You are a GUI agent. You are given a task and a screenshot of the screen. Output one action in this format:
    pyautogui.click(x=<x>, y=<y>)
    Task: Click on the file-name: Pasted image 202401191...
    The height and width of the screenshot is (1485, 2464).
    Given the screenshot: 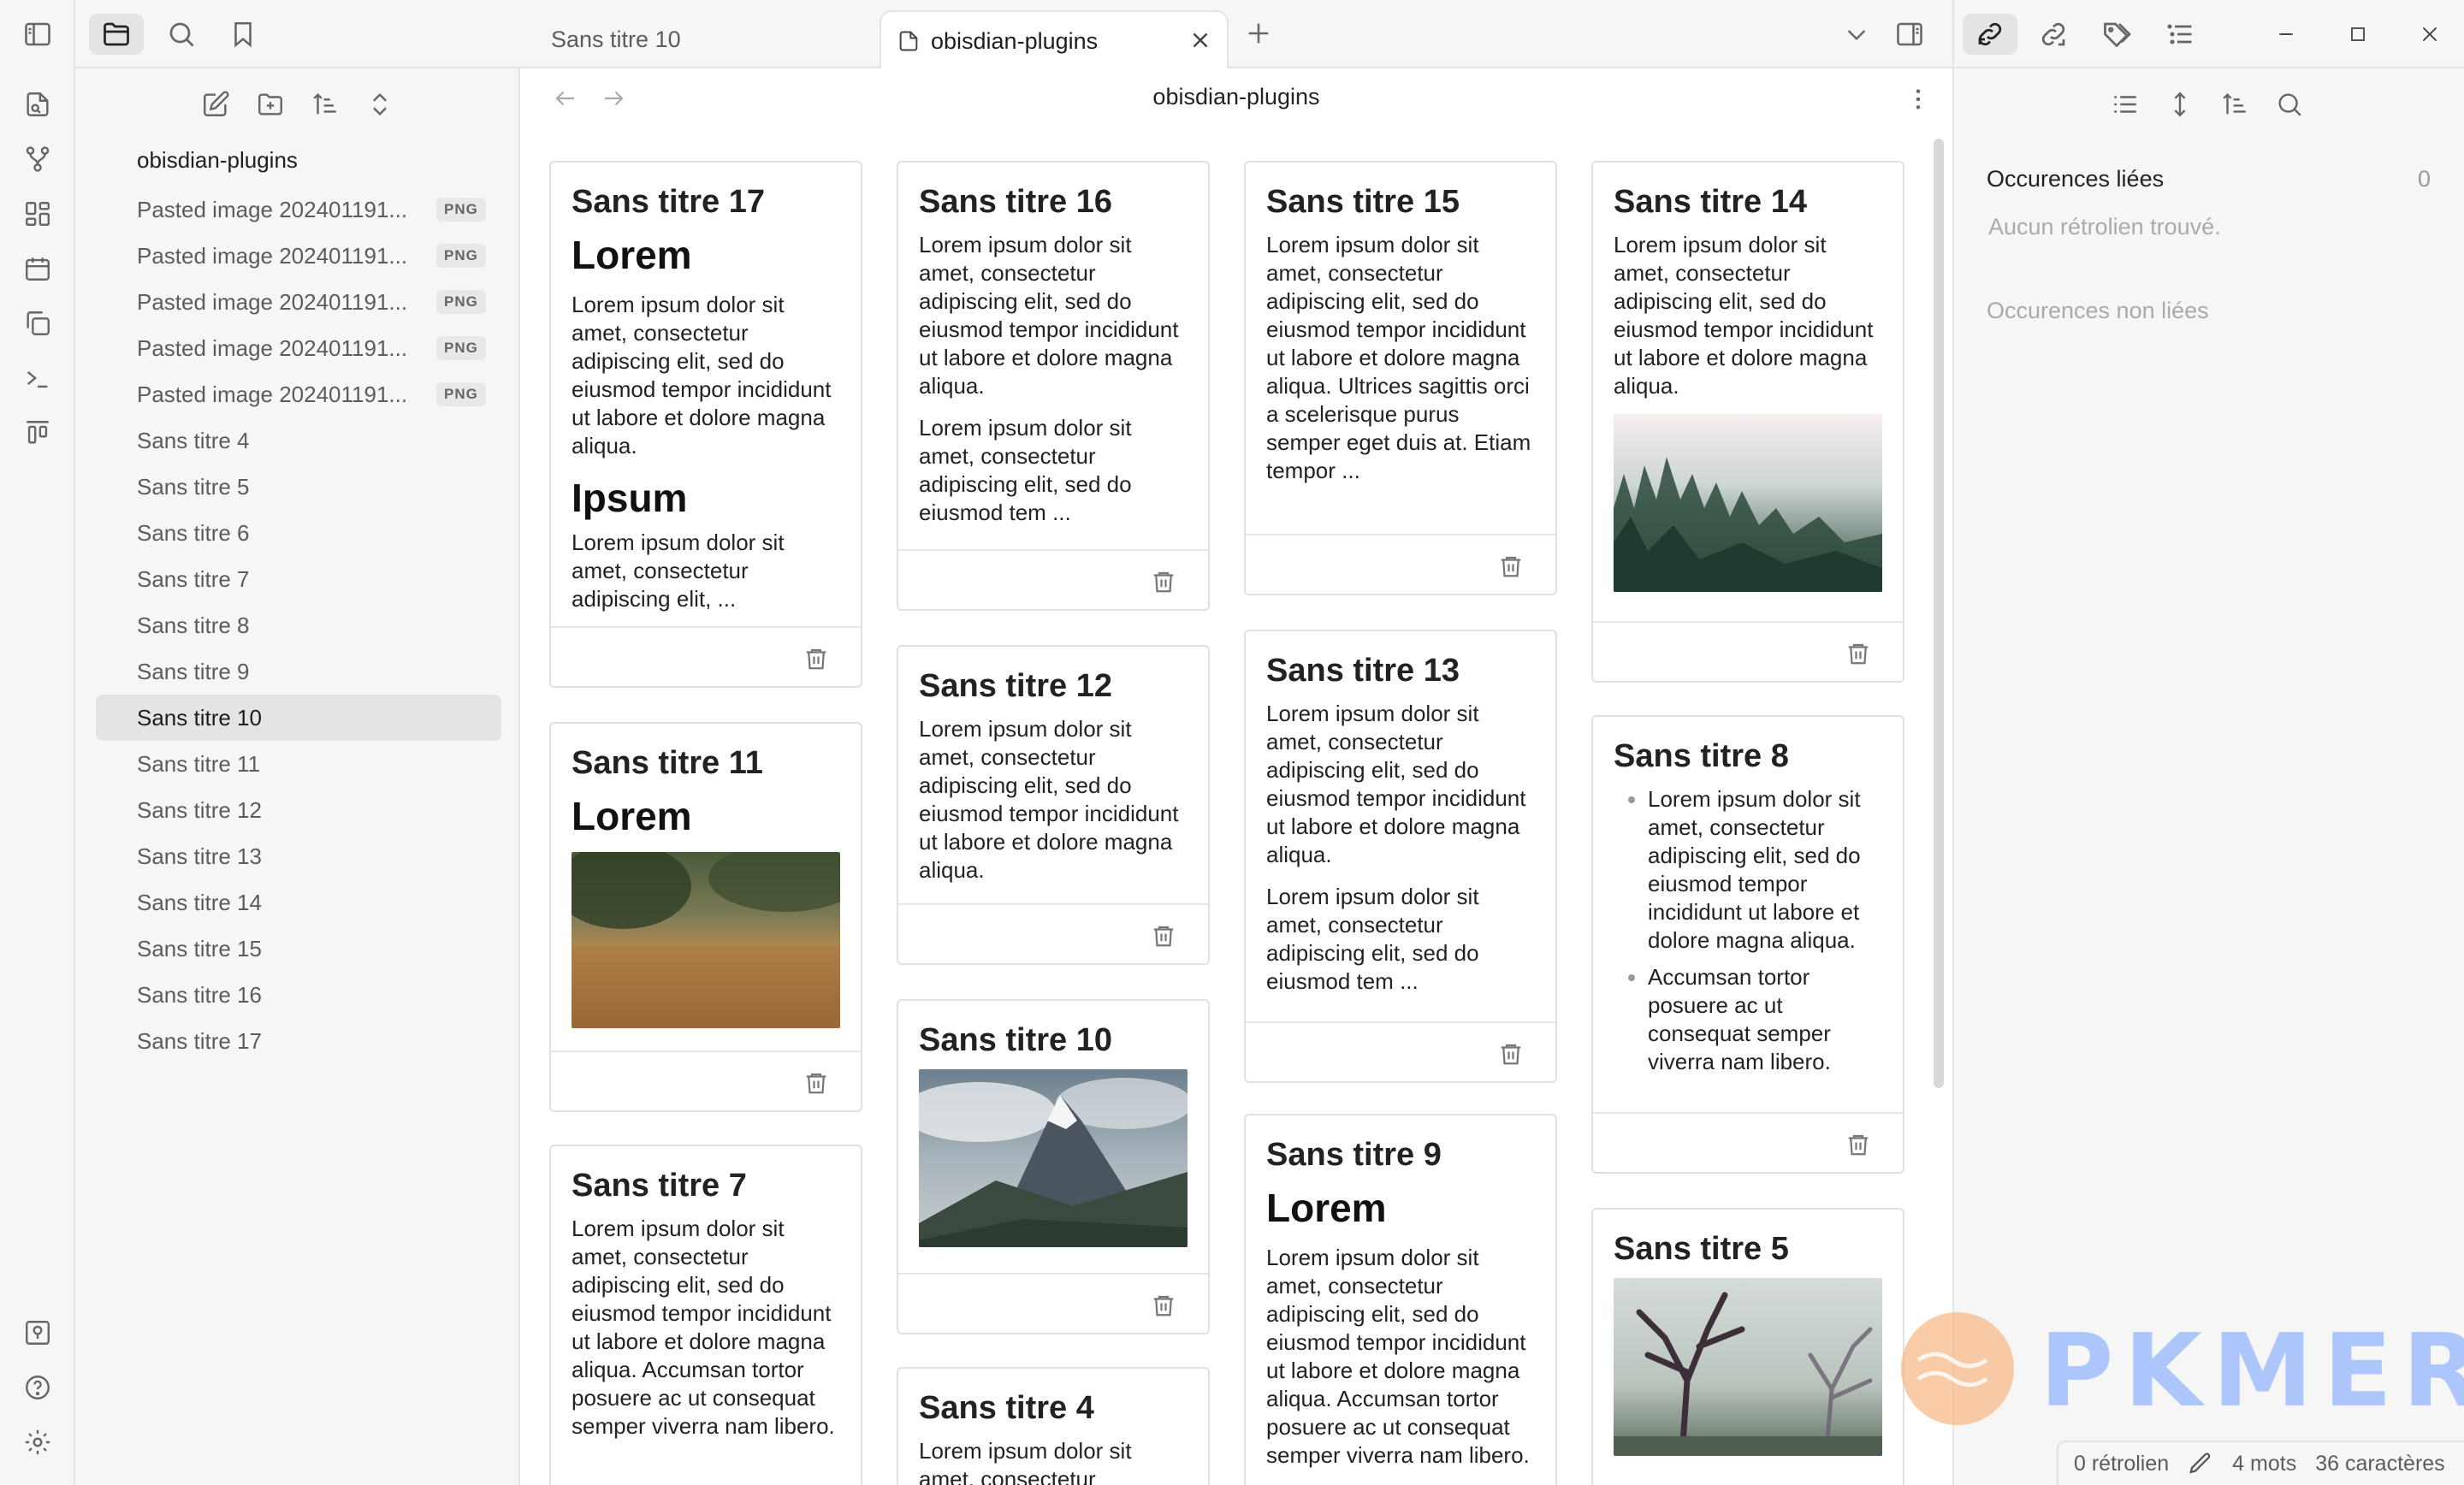 What is the action you would take?
    pyautogui.click(x=272, y=255)
    